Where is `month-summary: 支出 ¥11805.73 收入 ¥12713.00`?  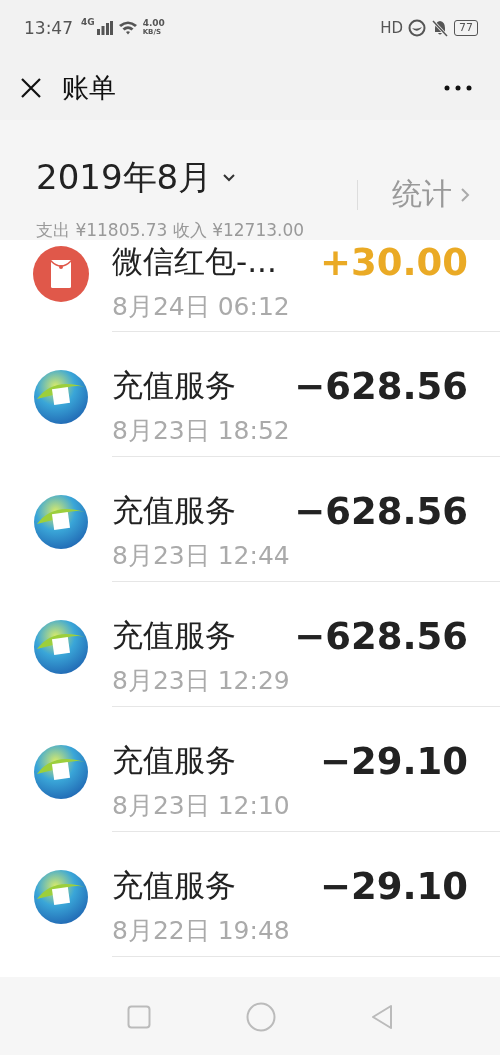
month-summary: 支出 ¥11805.73 收入 ¥12713.00 is located at coordinates (171, 230).